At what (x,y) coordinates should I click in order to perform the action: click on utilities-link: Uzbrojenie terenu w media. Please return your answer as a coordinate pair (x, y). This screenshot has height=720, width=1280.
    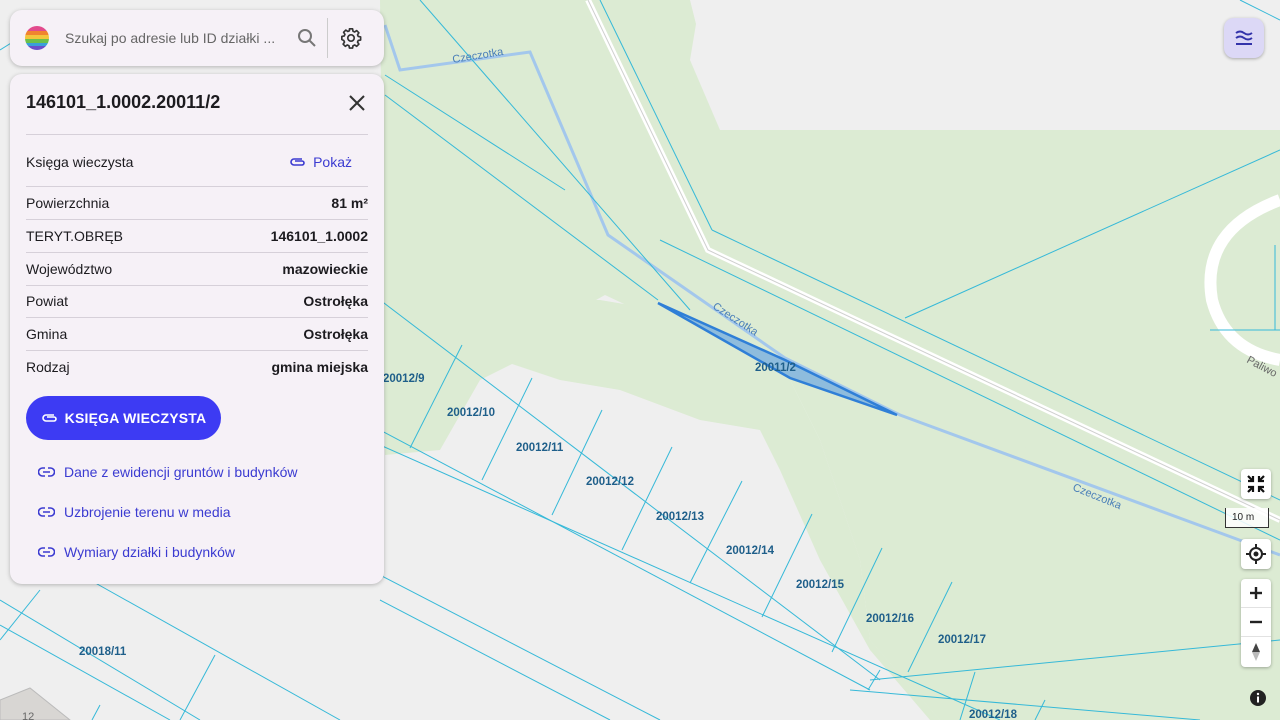
    Looking at the image, I should click on (134, 512).